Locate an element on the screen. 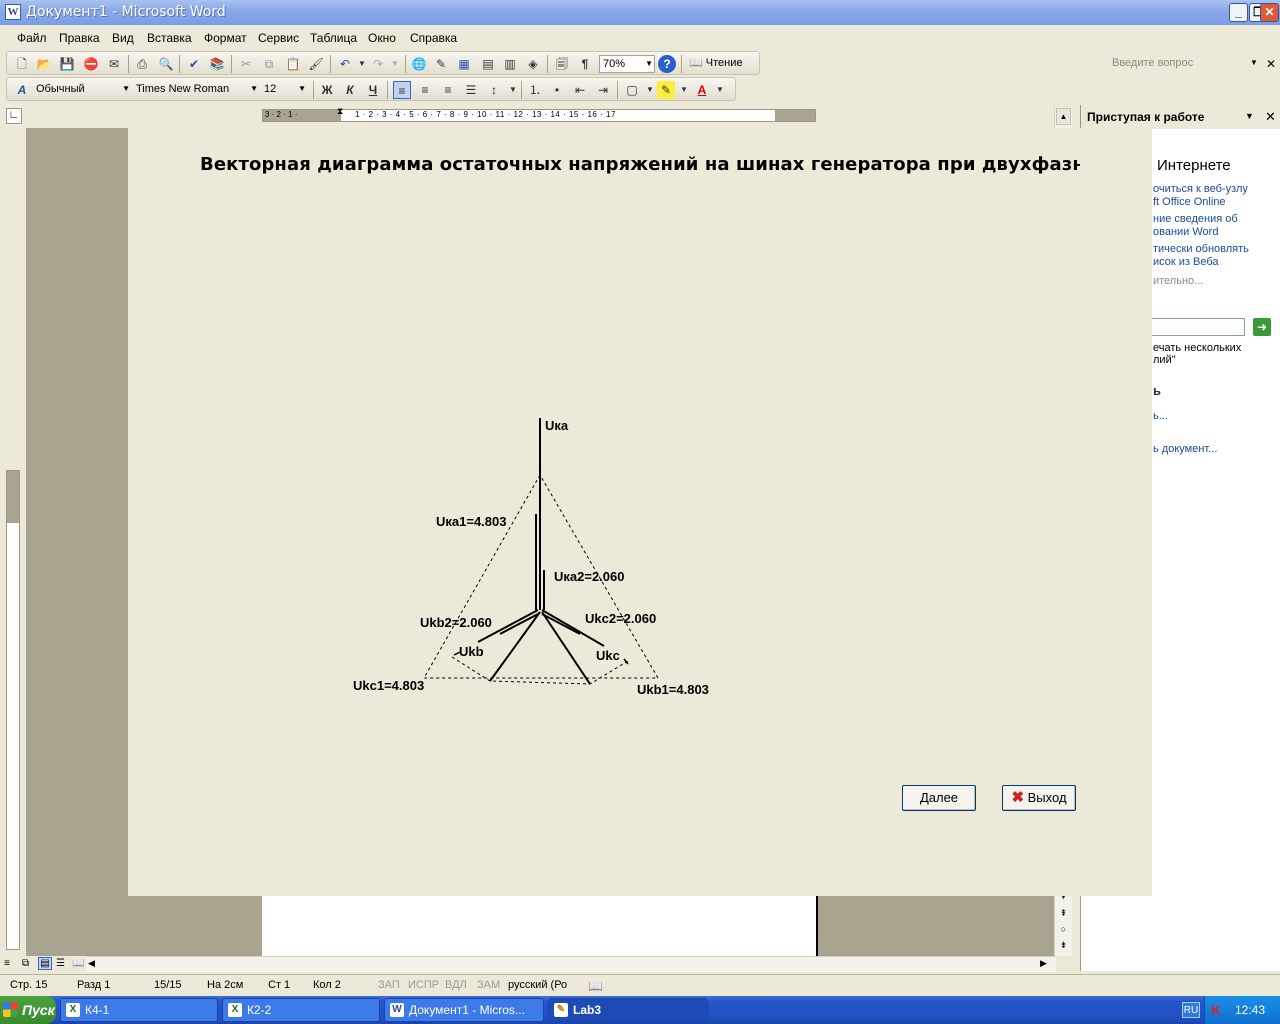 This screenshot has width=1280, height=1024. task-k4-1: X К4-1 is located at coordinates (139, 1010).